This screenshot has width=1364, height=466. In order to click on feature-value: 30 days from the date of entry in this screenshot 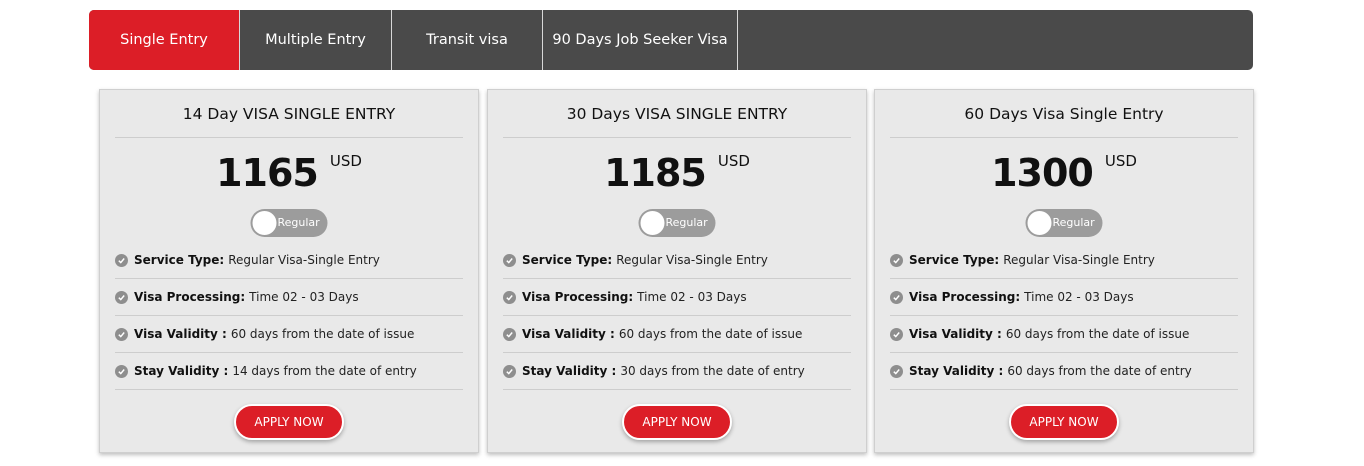, I will do `click(712, 371)`.